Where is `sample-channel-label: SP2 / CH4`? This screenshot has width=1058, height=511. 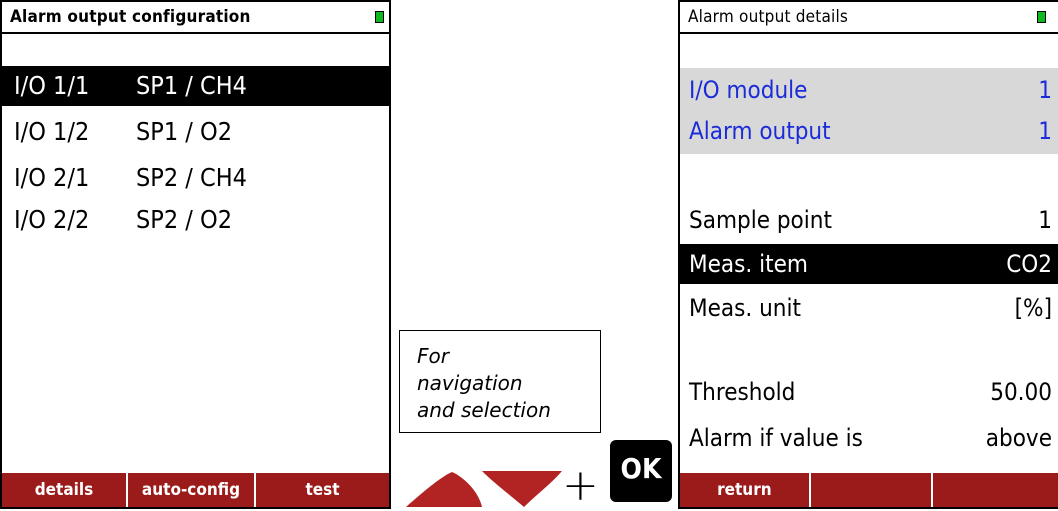
sample-channel-label: SP2 / CH4 is located at coordinates (191, 177).